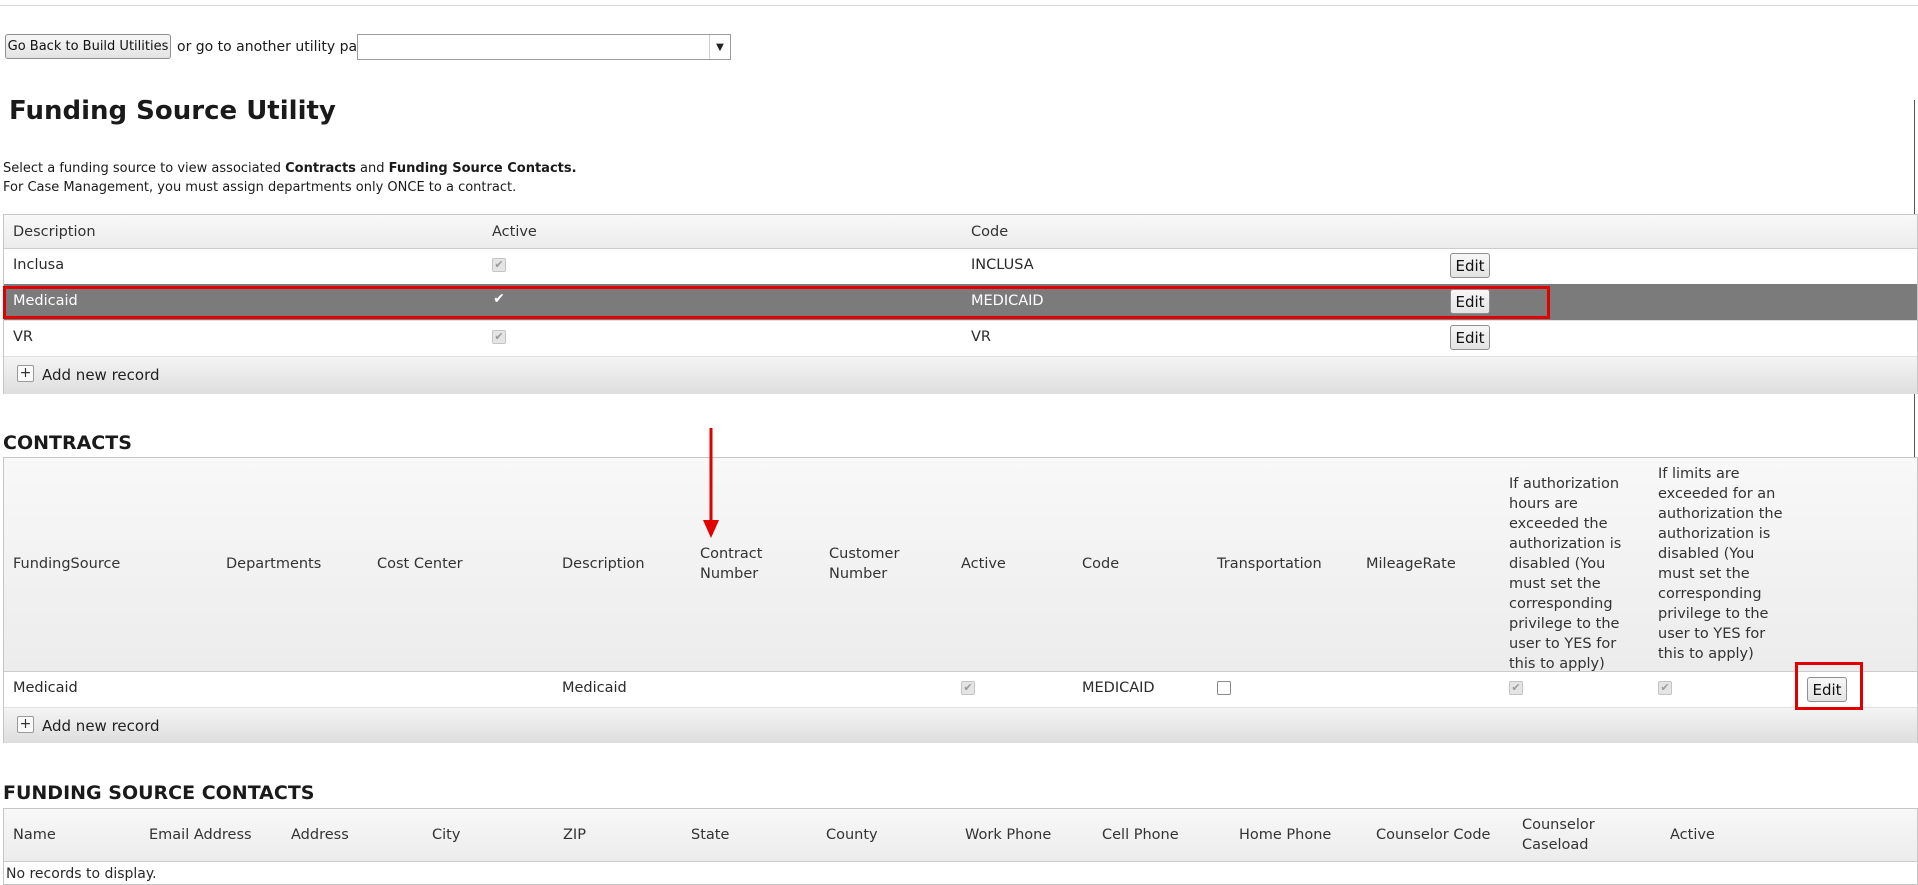  What do you see at coordinates (200, 835) in the screenshot?
I see `col-header-email: Email Address` at bounding box center [200, 835].